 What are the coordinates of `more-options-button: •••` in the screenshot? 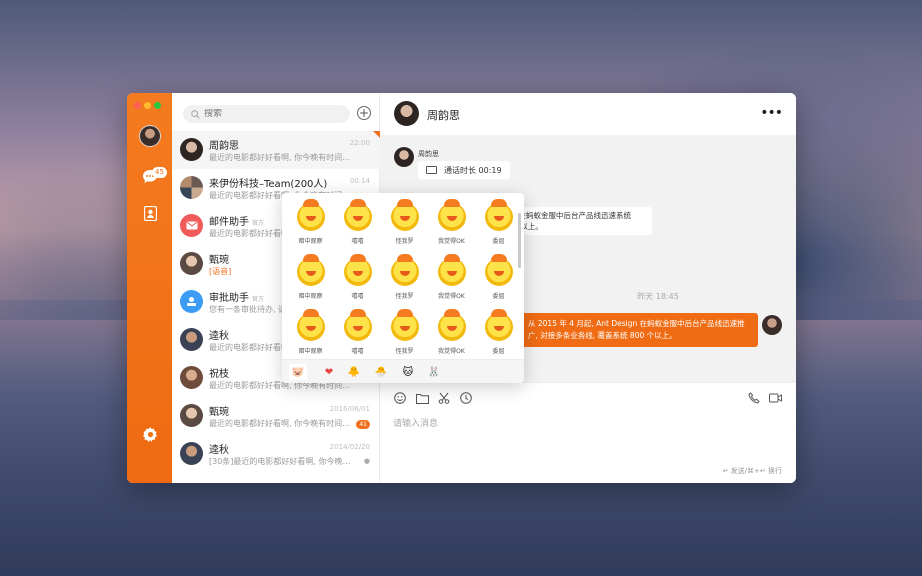 It's located at (771, 113).